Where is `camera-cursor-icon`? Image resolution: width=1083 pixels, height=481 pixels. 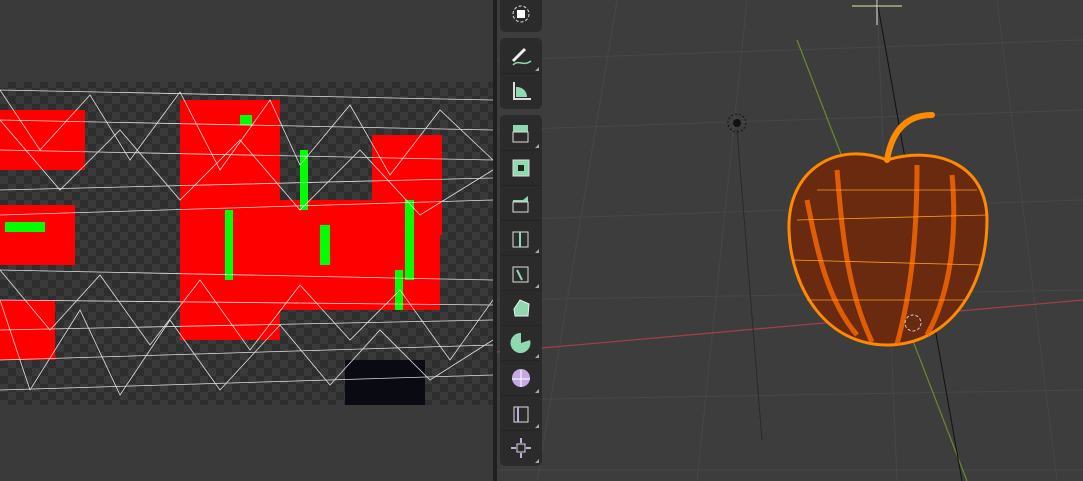 camera-cursor-icon is located at coordinates (877, 12).